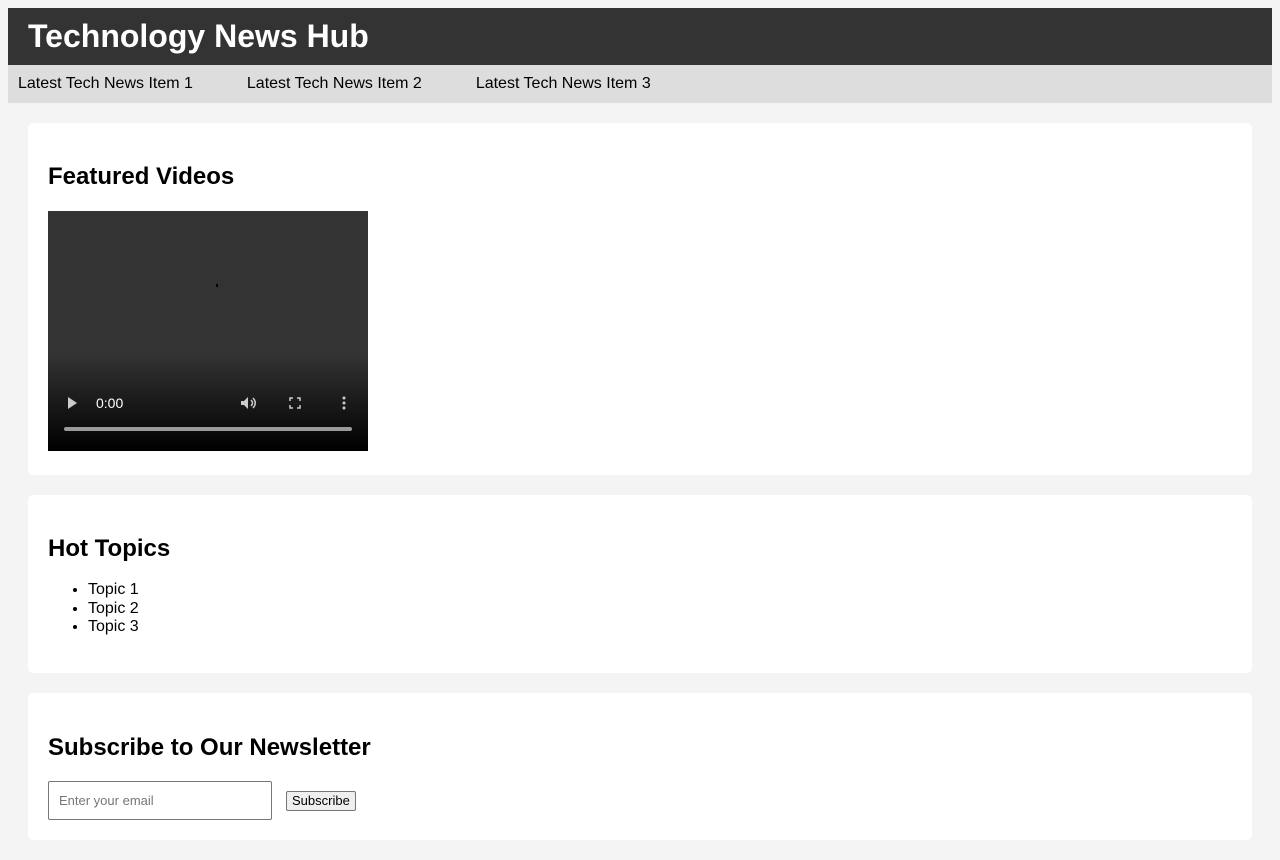 This screenshot has height=860, width=1280. Describe the element at coordinates (208, 405) in the screenshot. I see `video-controls: 0:00` at that location.